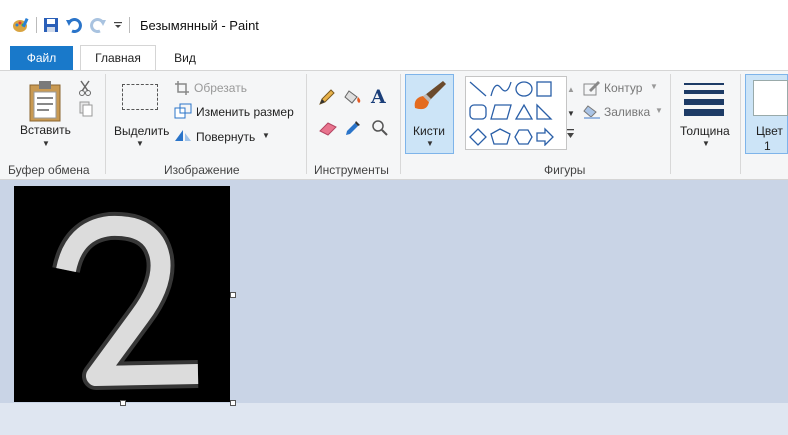 The width and height of the screenshot is (788, 435). Describe the element at coordinates (45, 130) in the screenshot. I see `paste-button: Вставить` at that location.